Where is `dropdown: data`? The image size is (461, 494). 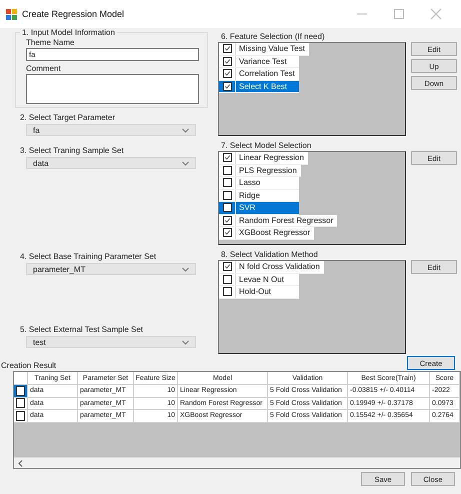
dropdown: data is located at coordinates (111, 163).